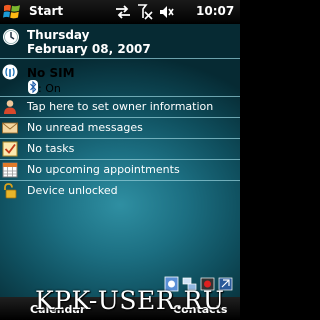 This screenshot has width=320, height=320. I want to click on padlock-open-icon, so click(10, 191).